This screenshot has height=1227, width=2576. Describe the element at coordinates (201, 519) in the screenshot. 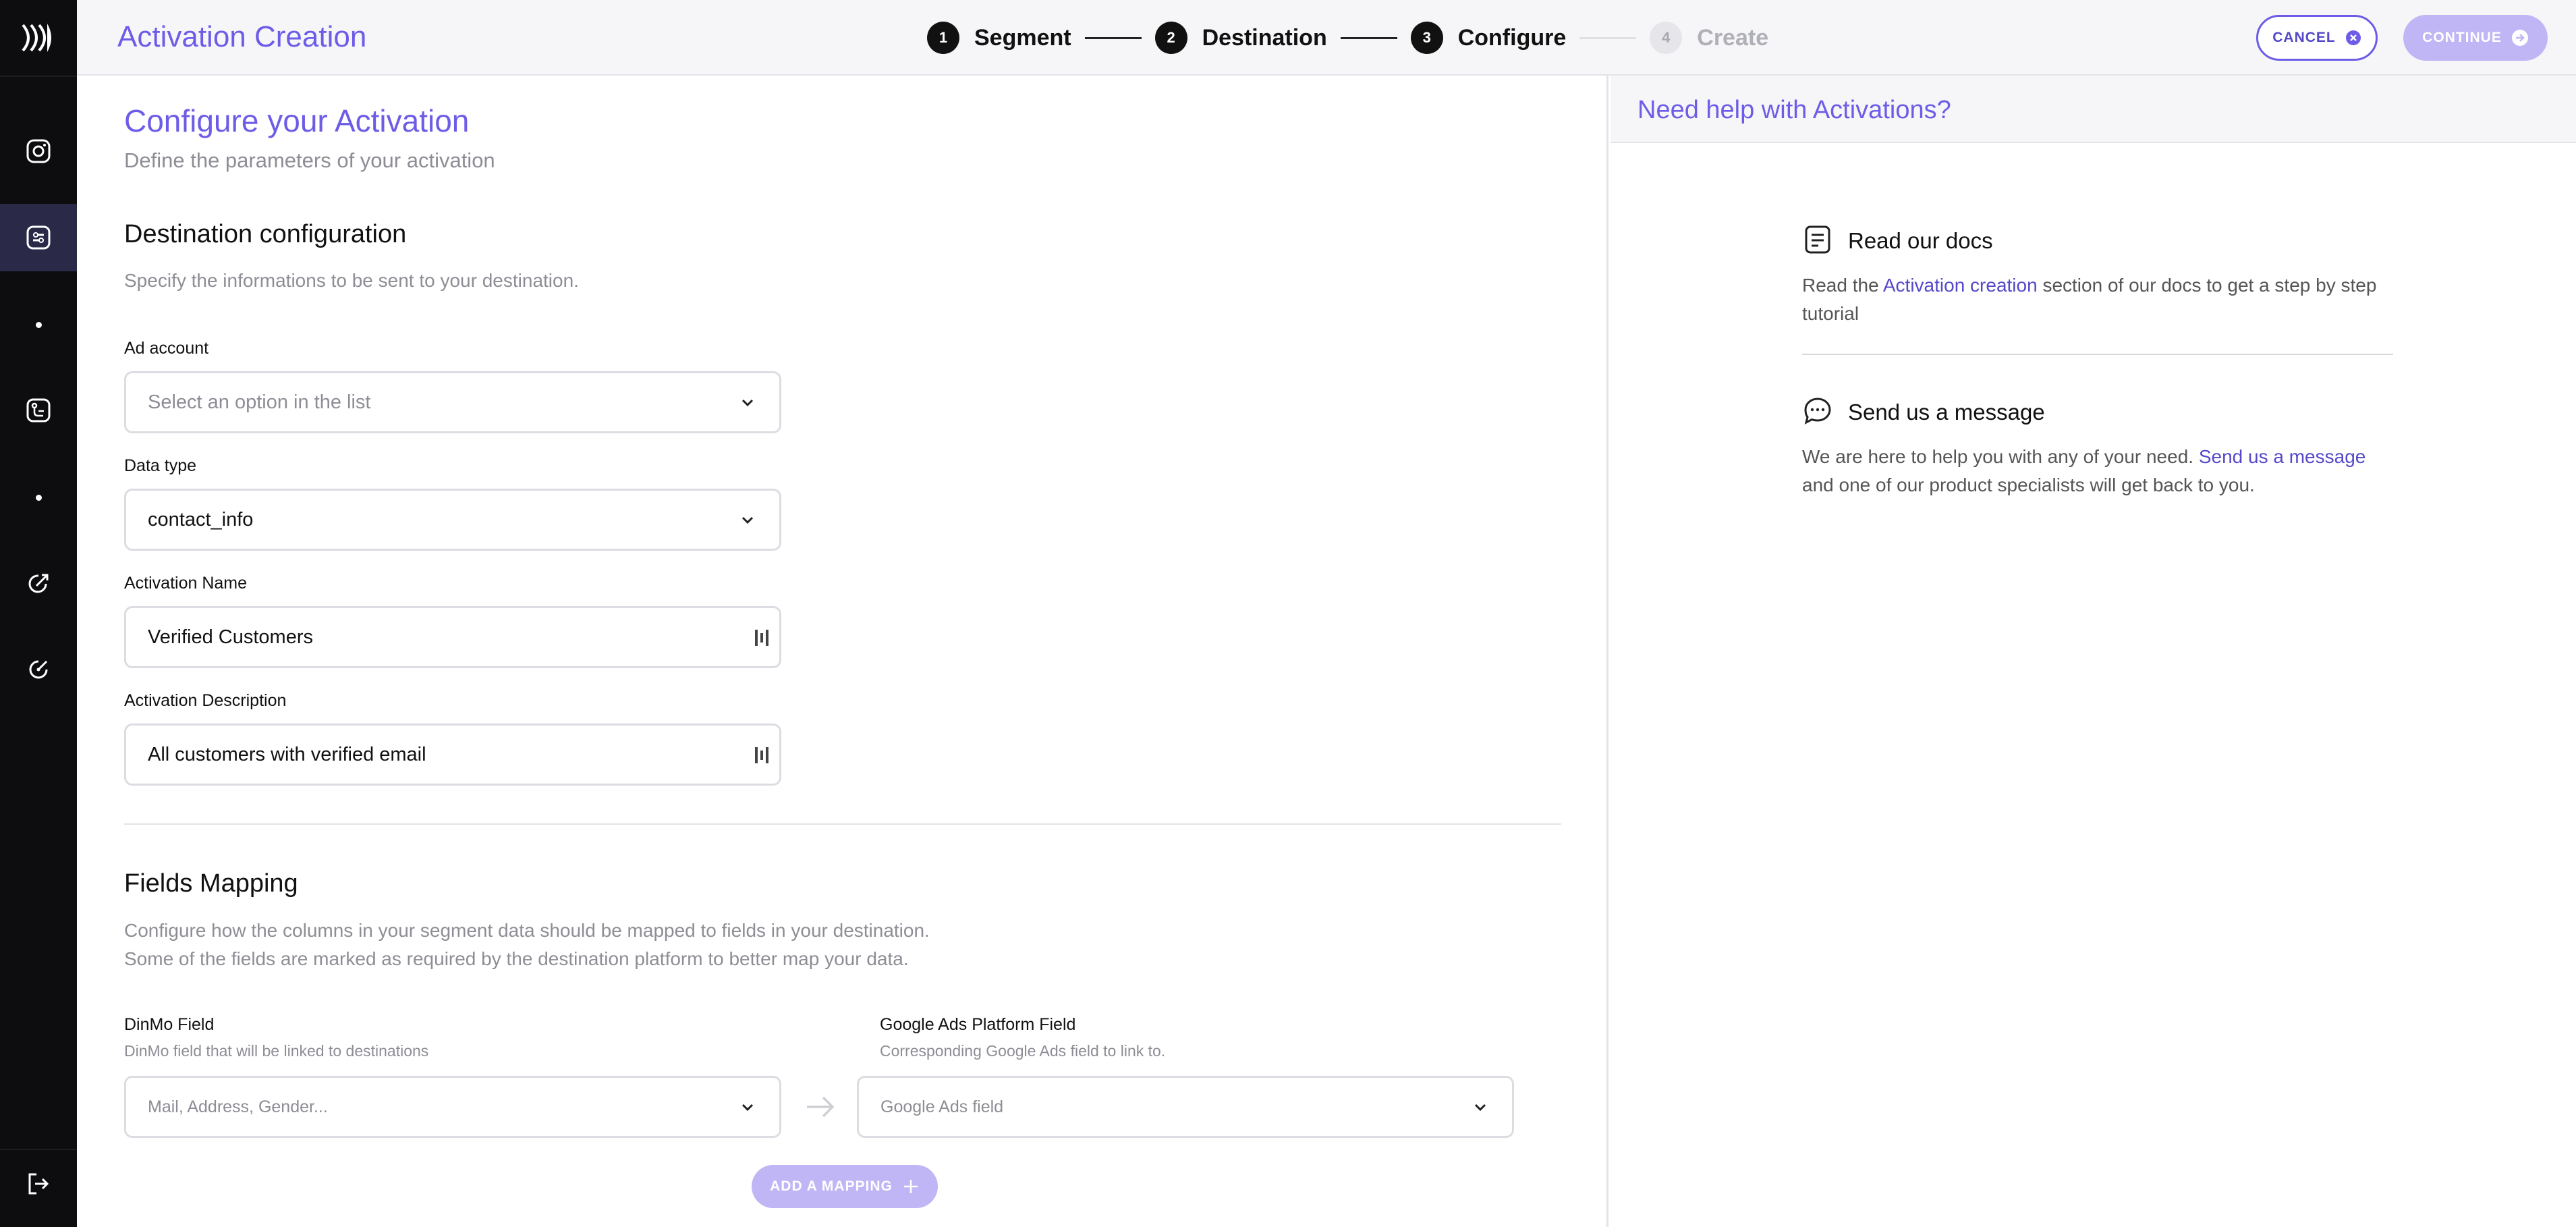

I see `data-type-value: contact_info` at that location.